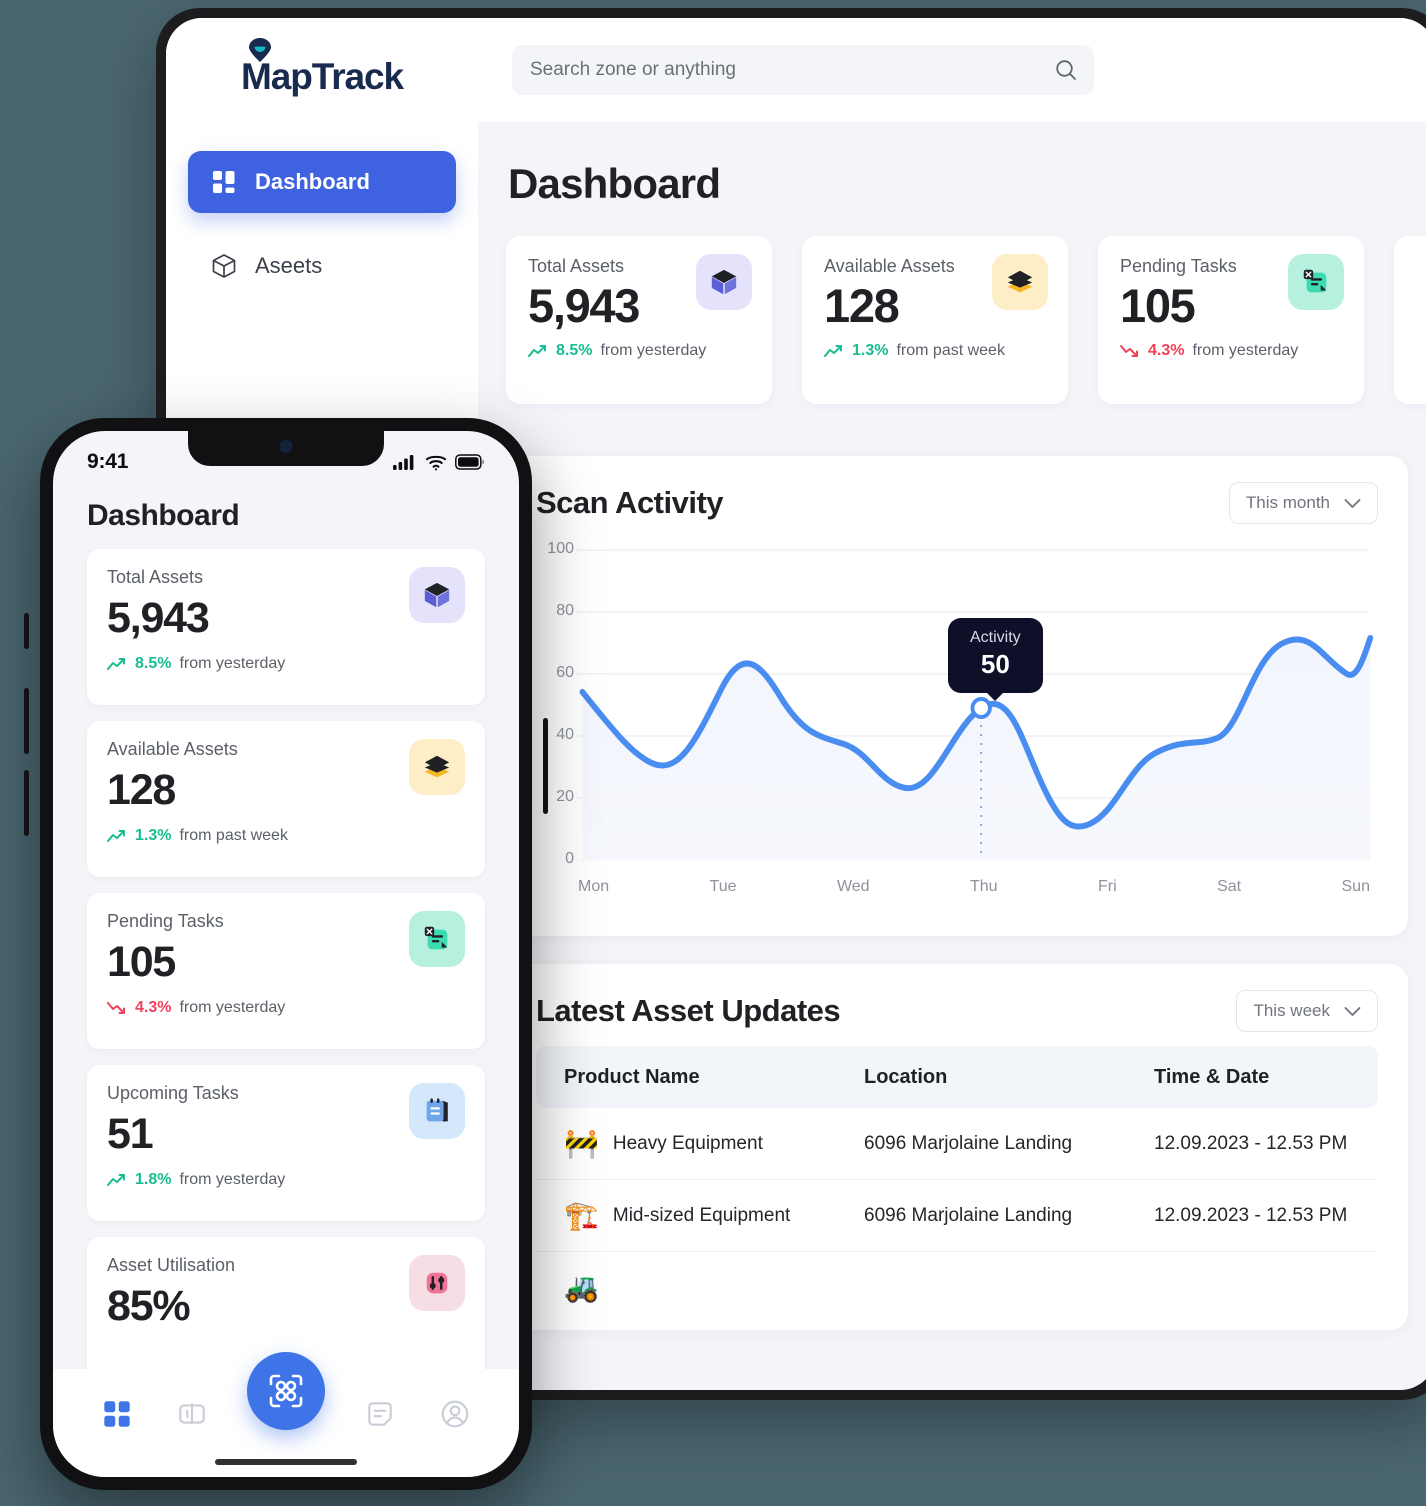 The height and width of the screenshot is (1506, 1426). I want to click on card-trend: 8.5% from yesterday, so click(286, 664).